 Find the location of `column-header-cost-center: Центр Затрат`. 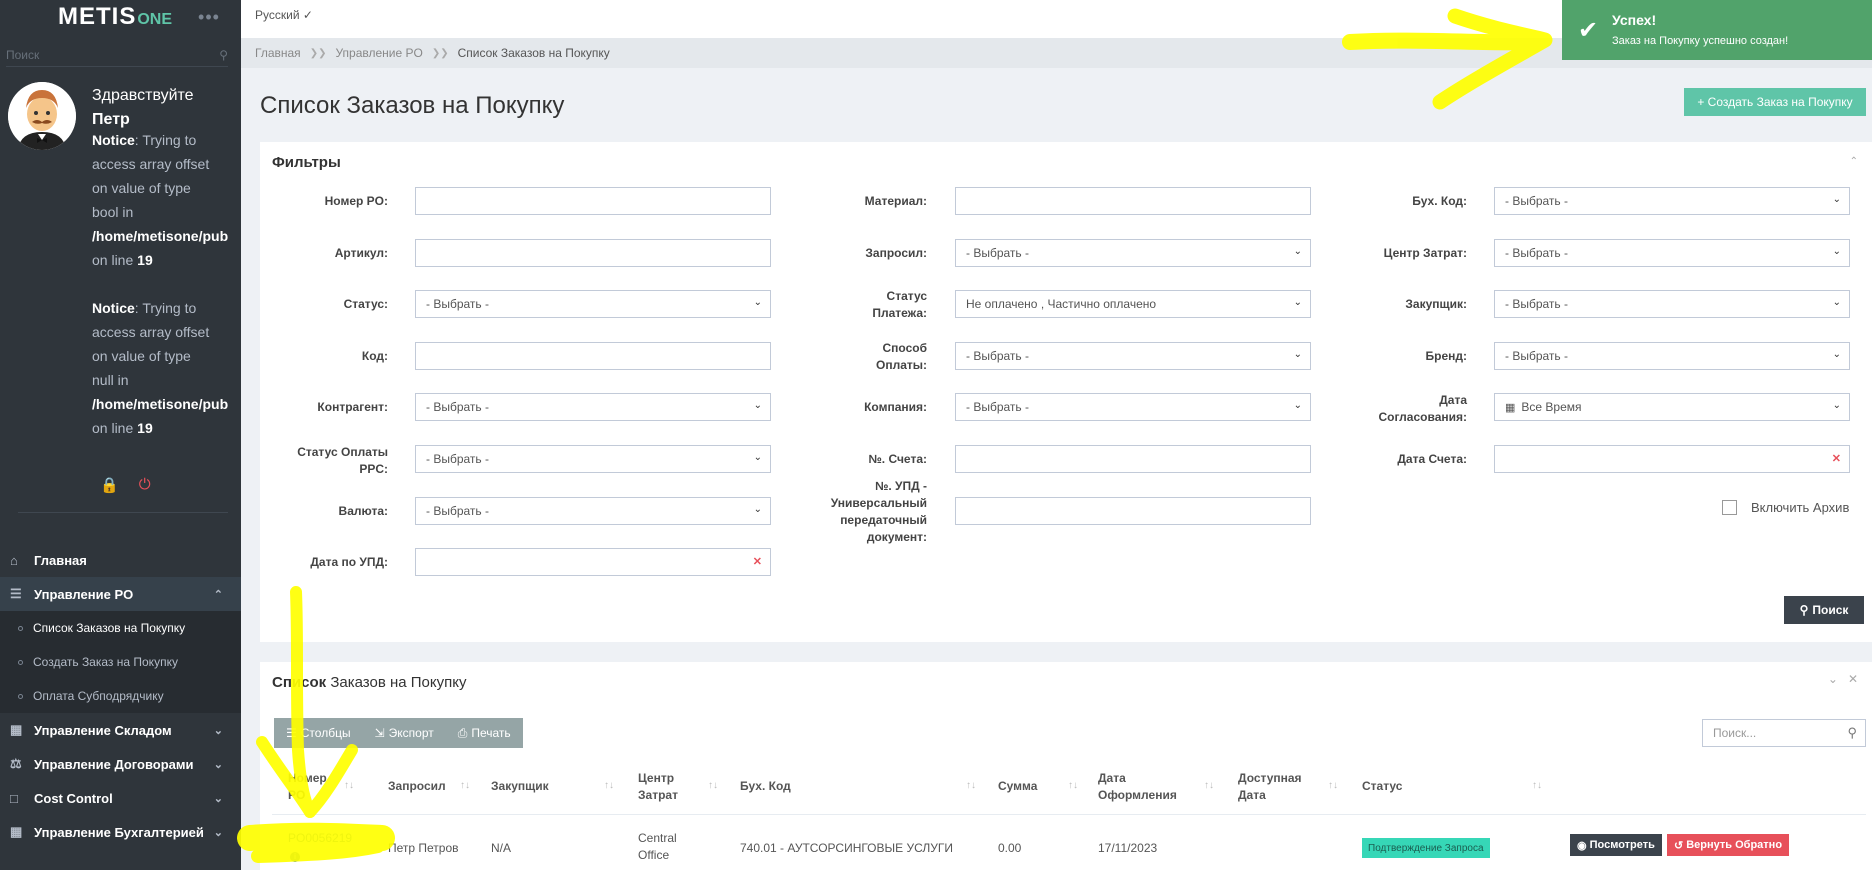

column-header-cost-center: Центр Затрат is located at coordinates (658, 787).